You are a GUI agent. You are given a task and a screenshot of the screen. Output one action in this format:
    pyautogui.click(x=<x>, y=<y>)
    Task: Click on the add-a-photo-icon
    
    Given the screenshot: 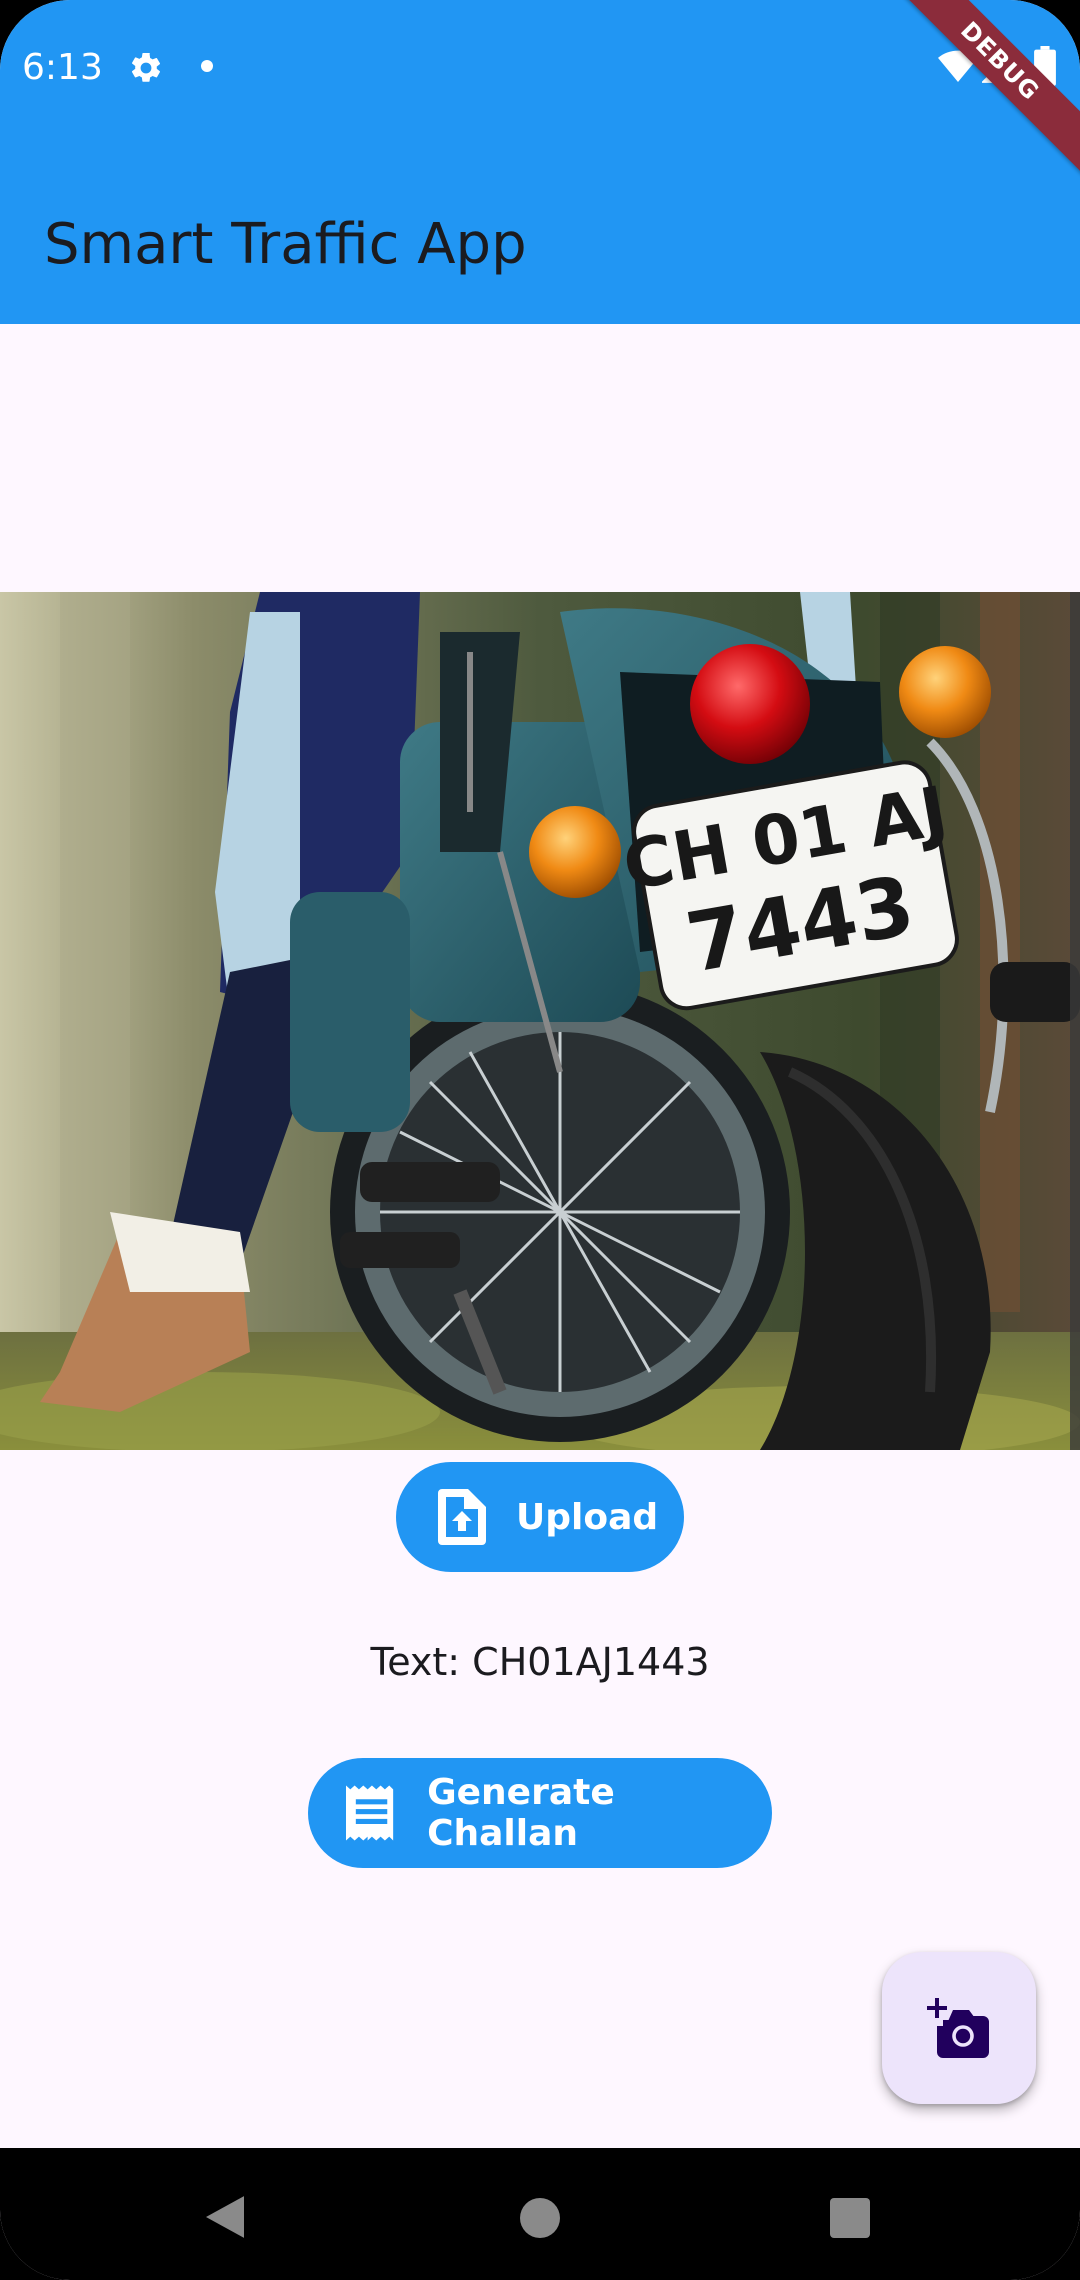 What is the action you would take?
    pyautogui.click(x=958, y=2028)
    